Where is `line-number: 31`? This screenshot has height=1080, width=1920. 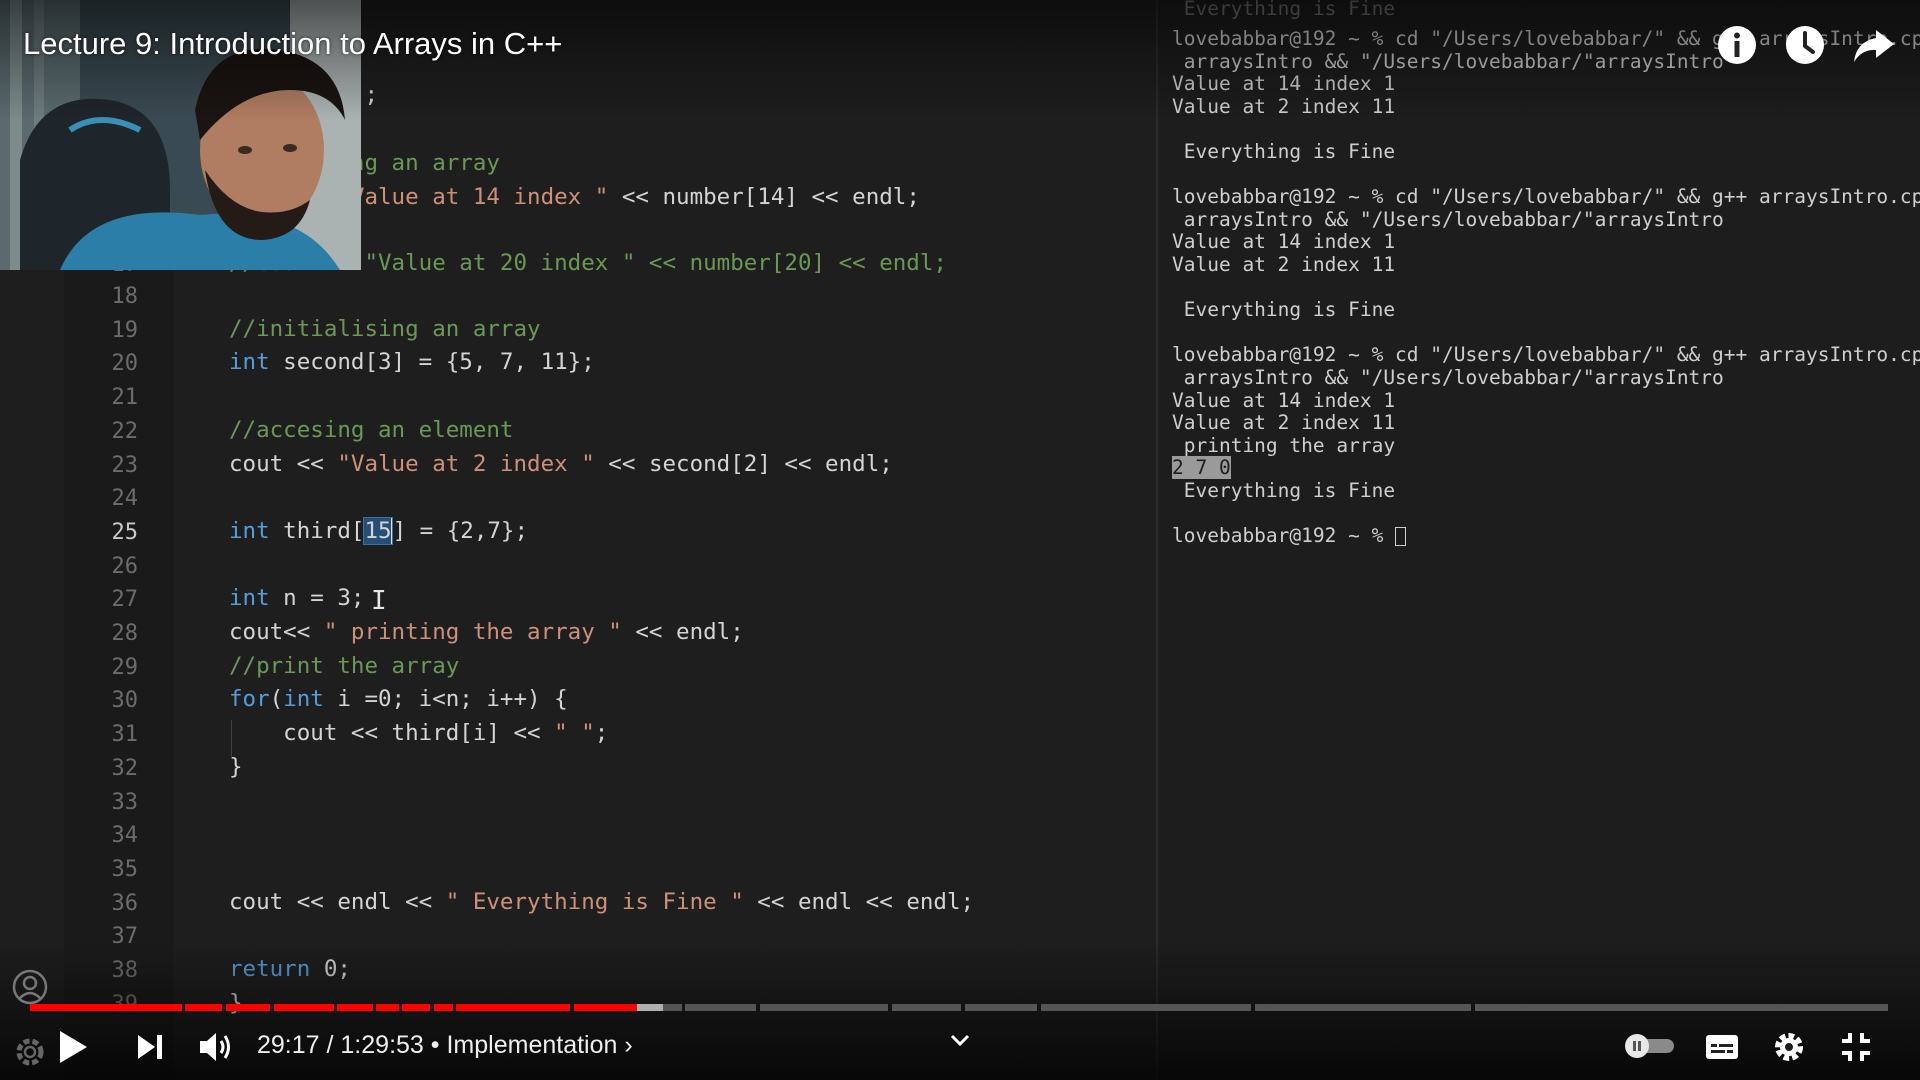 line-number: 31 is located at coordinates (125, 735).